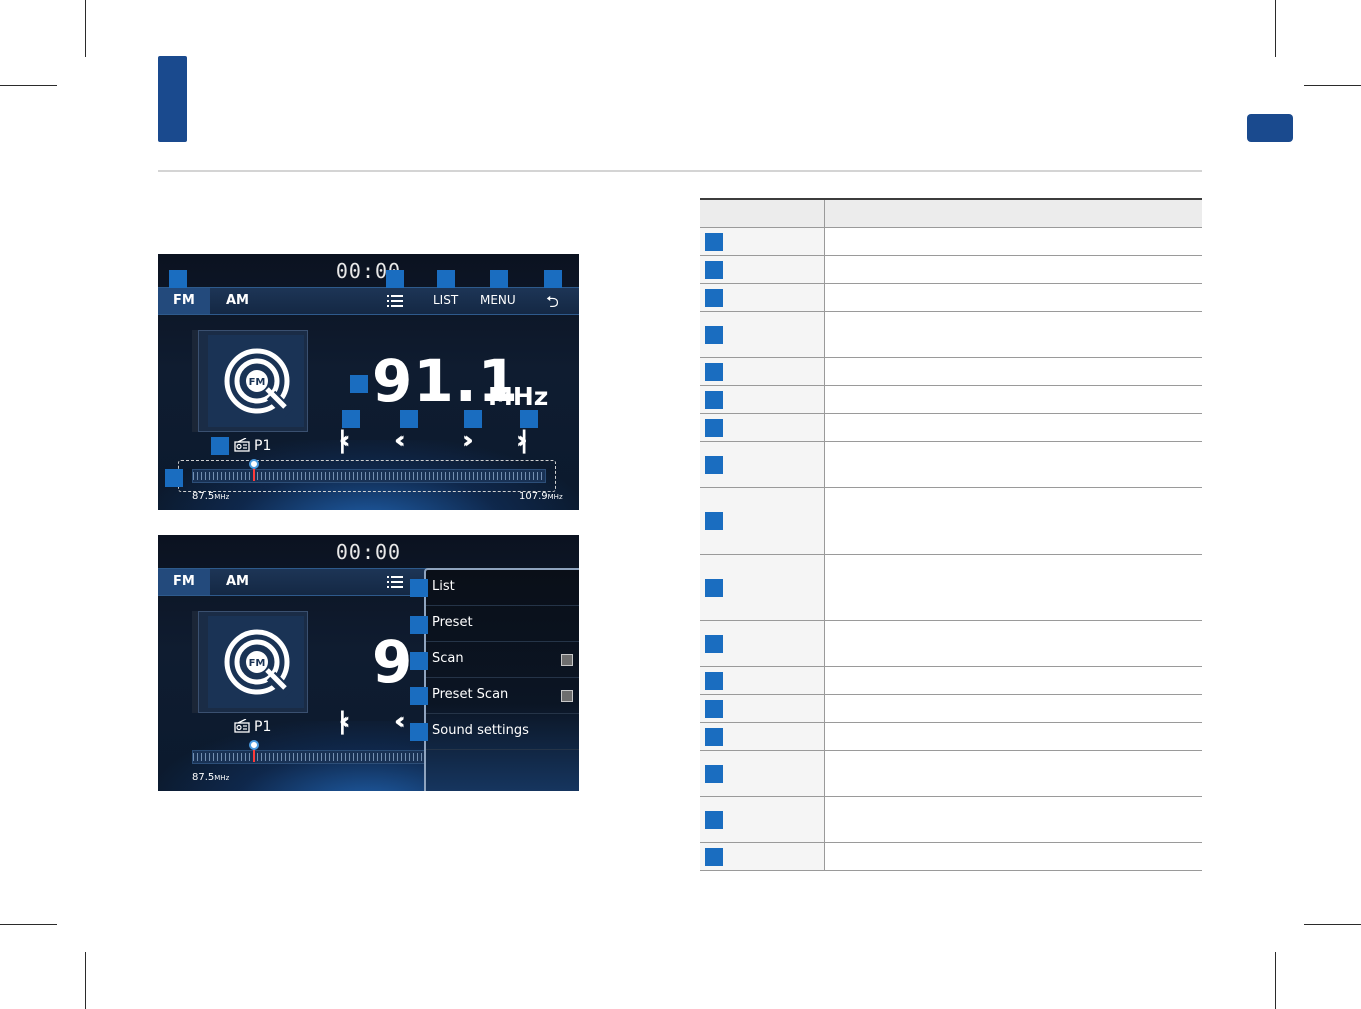  Describe the element at coordinates (522, 440) in the screenshot. I see `skip-forward-icon: ››|` at that location.